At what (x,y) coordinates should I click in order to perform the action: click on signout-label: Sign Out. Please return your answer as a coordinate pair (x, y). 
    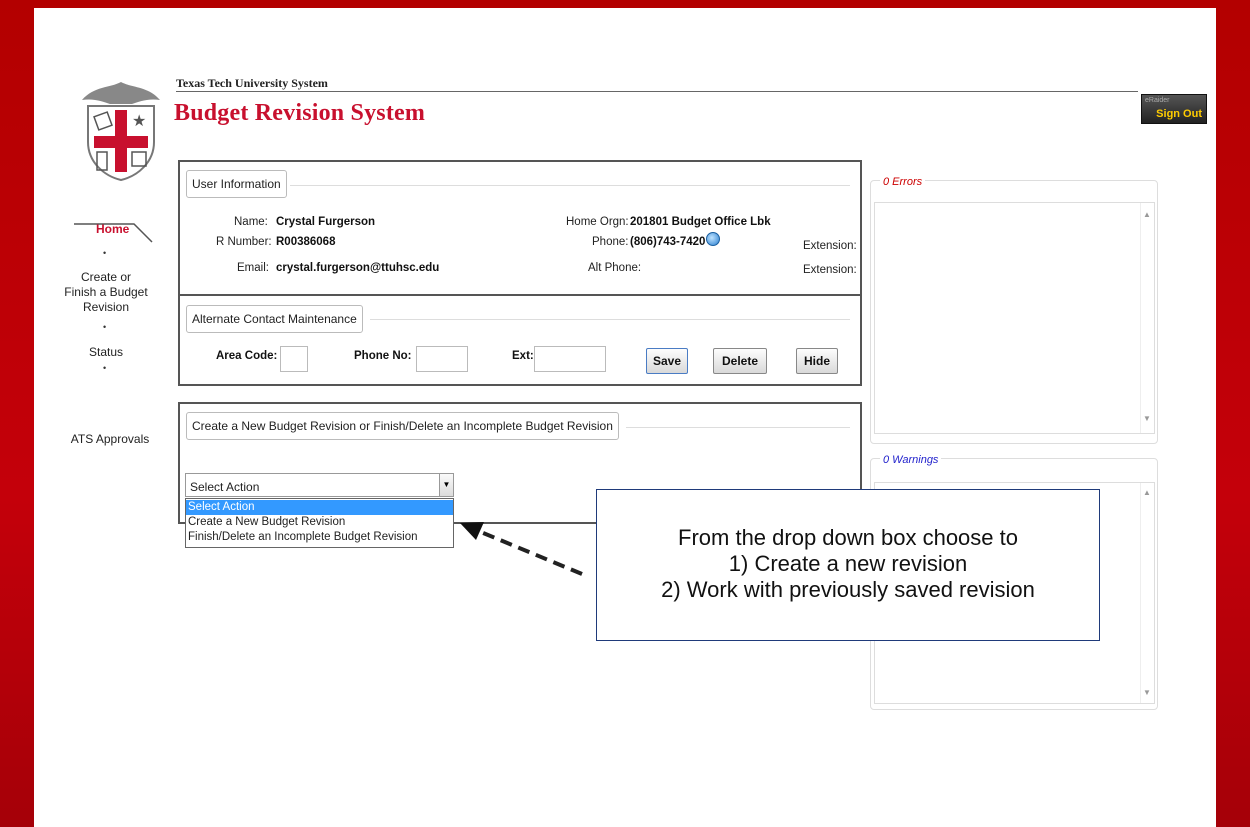
    Looking at the image, I should click on (1179, 114).